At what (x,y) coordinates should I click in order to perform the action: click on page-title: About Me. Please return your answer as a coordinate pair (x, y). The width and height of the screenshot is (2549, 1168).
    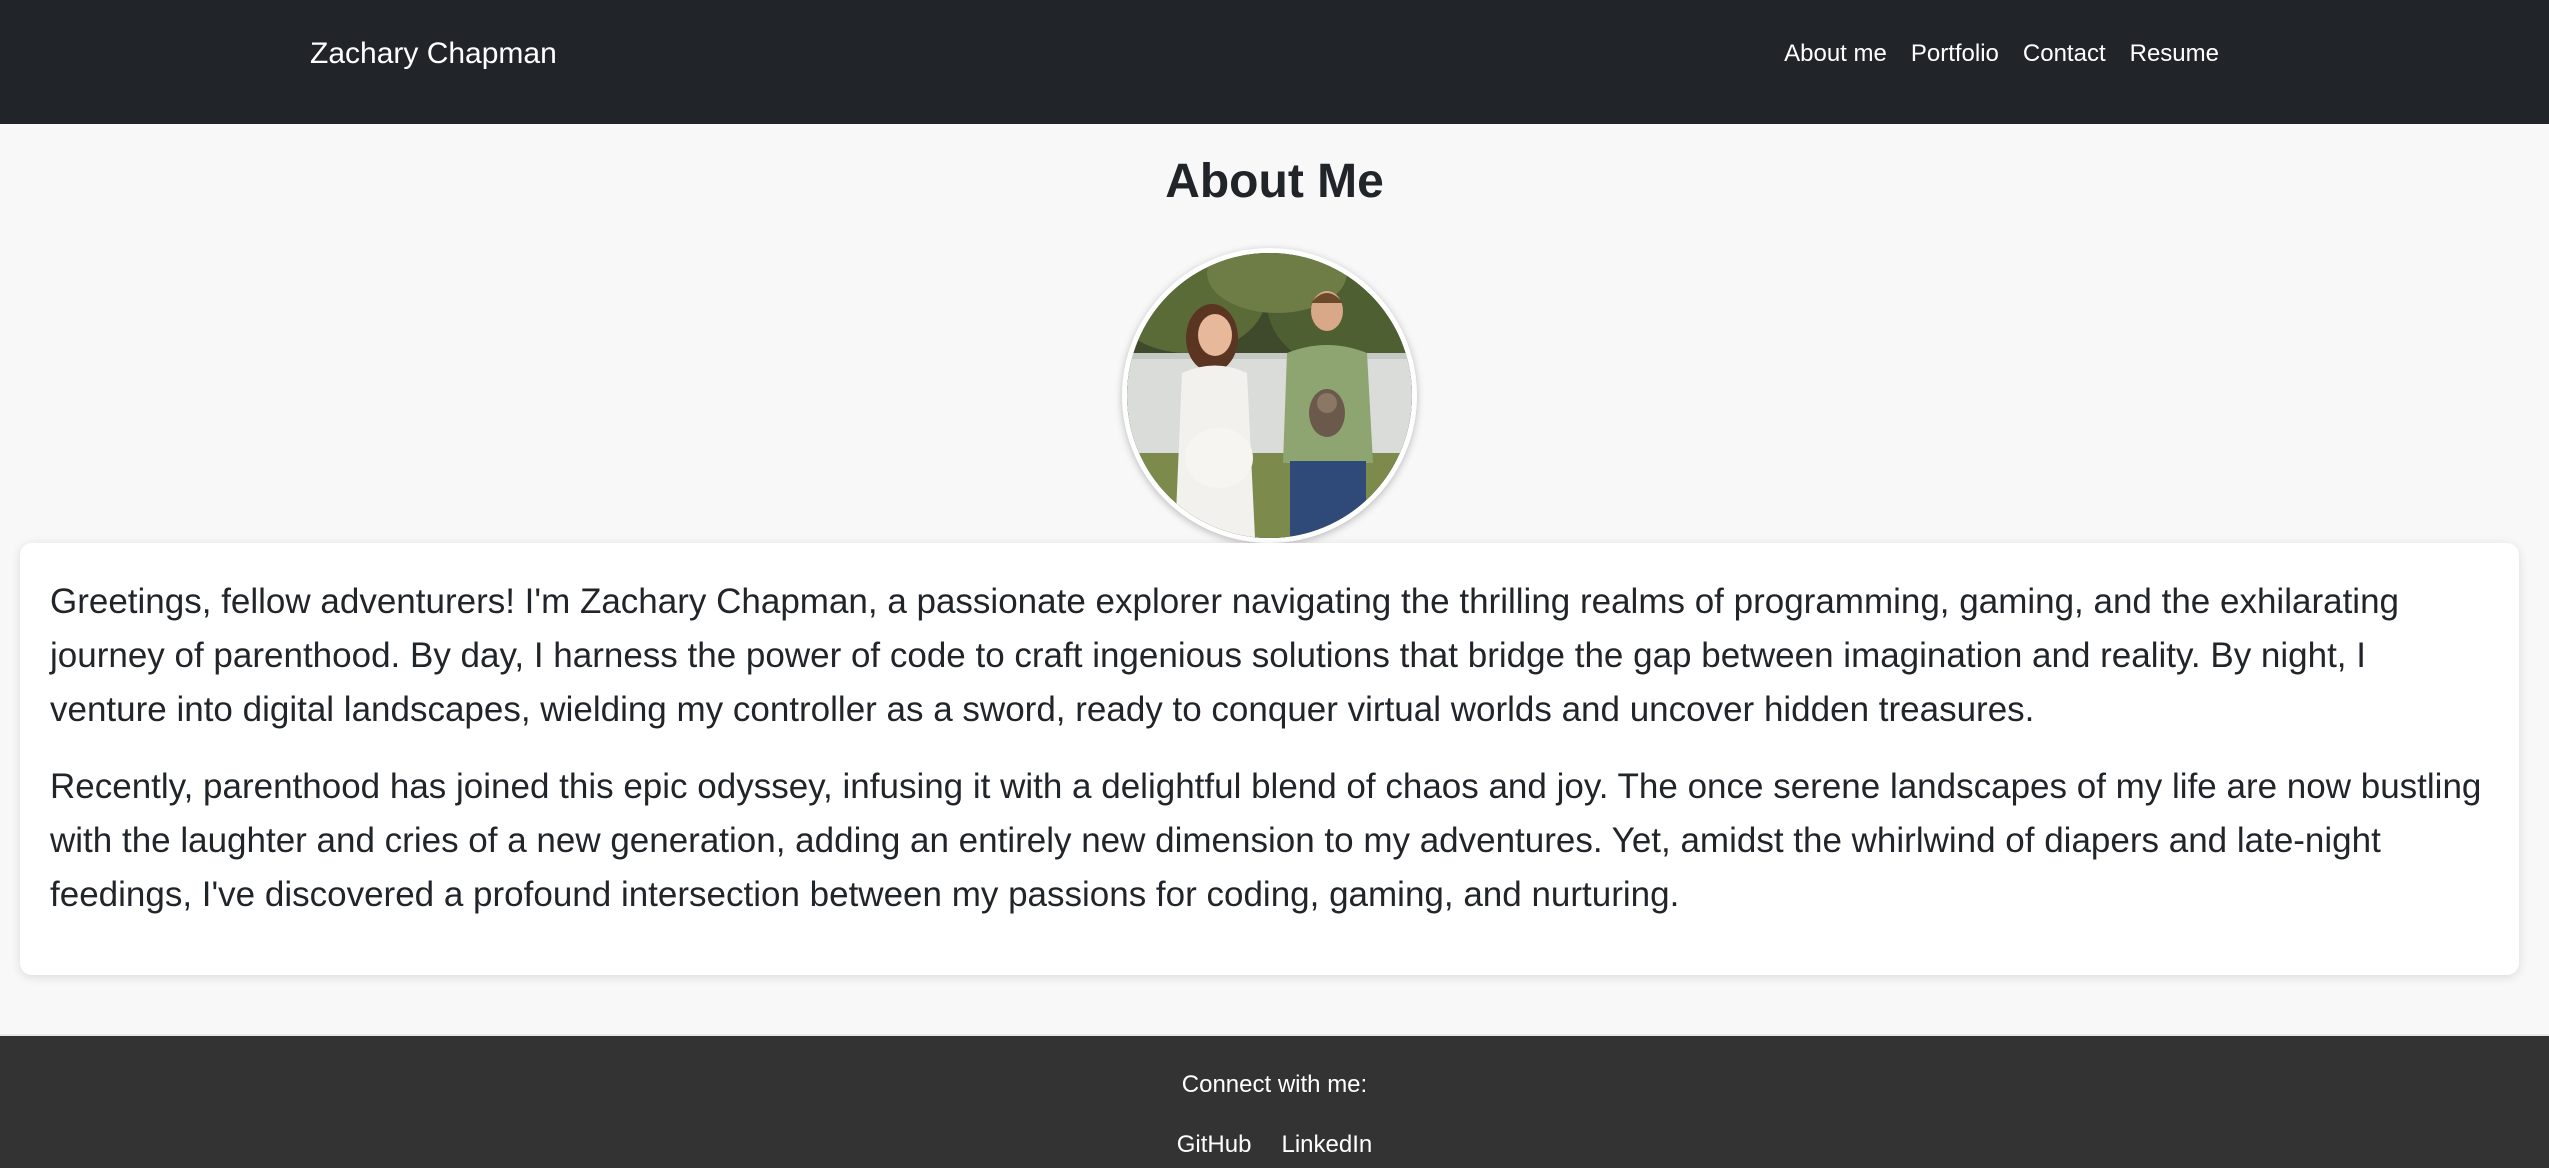
    Looking at the image, I should click on (1274, 181).